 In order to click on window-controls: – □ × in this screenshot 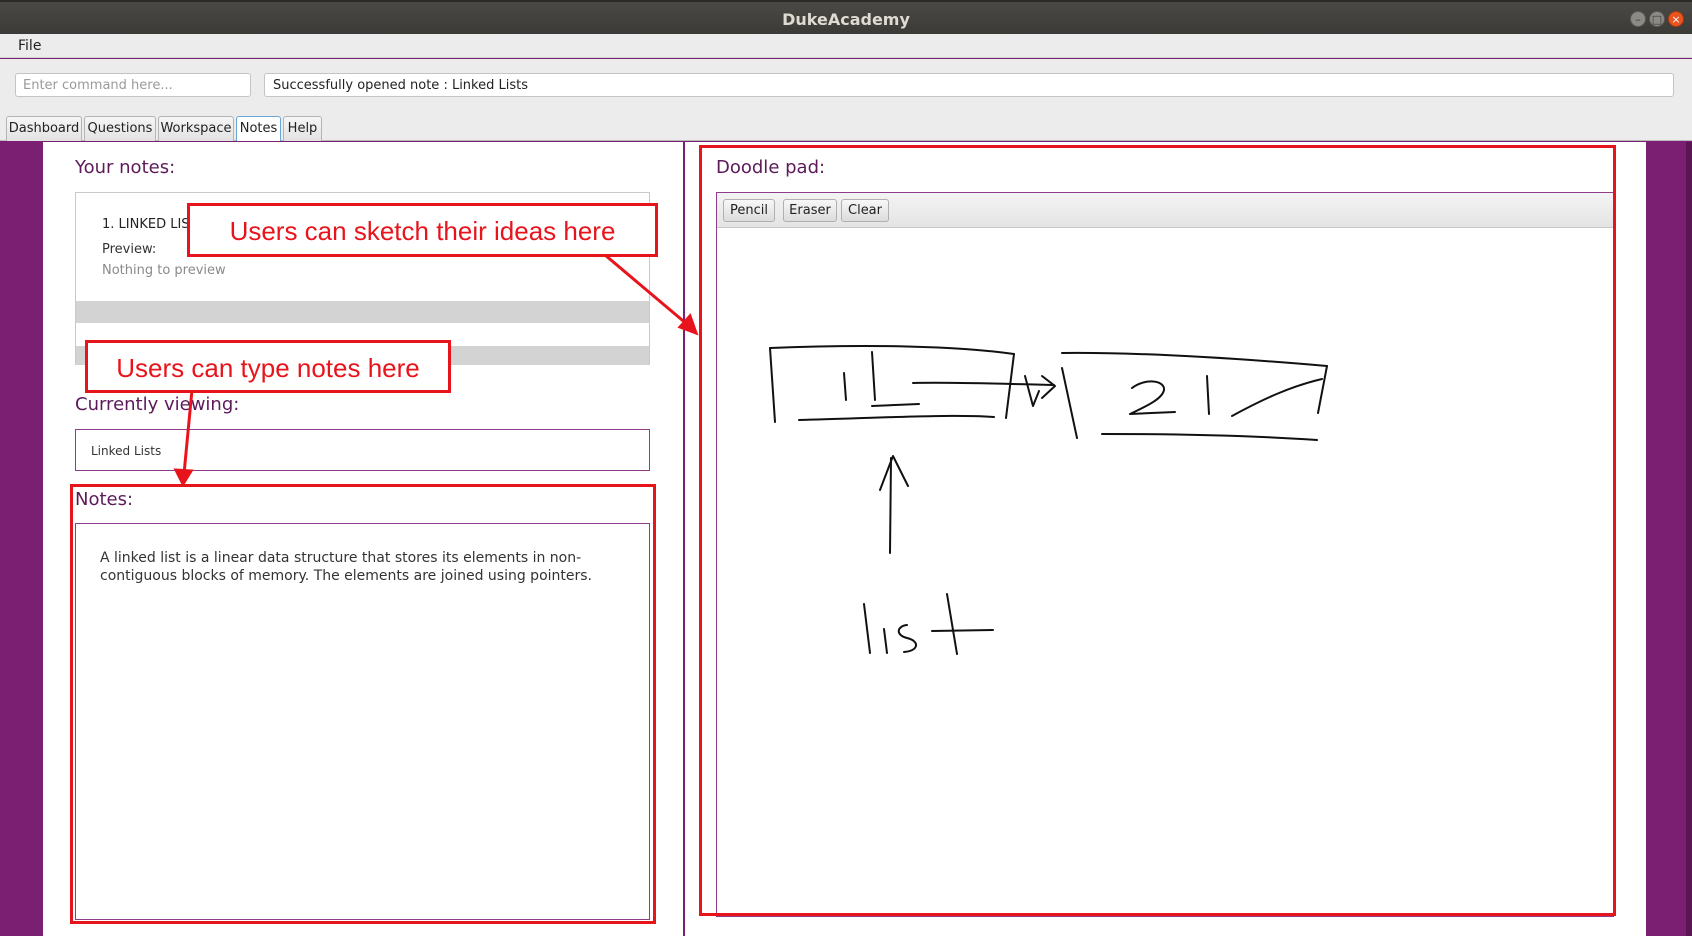, I will do `click(1657, 19)`.